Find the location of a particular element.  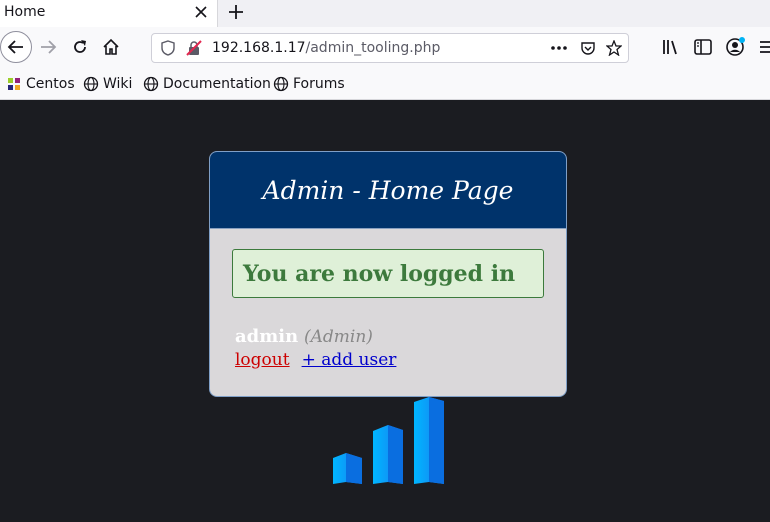

reload-icon is located at coordinates (80, 46).